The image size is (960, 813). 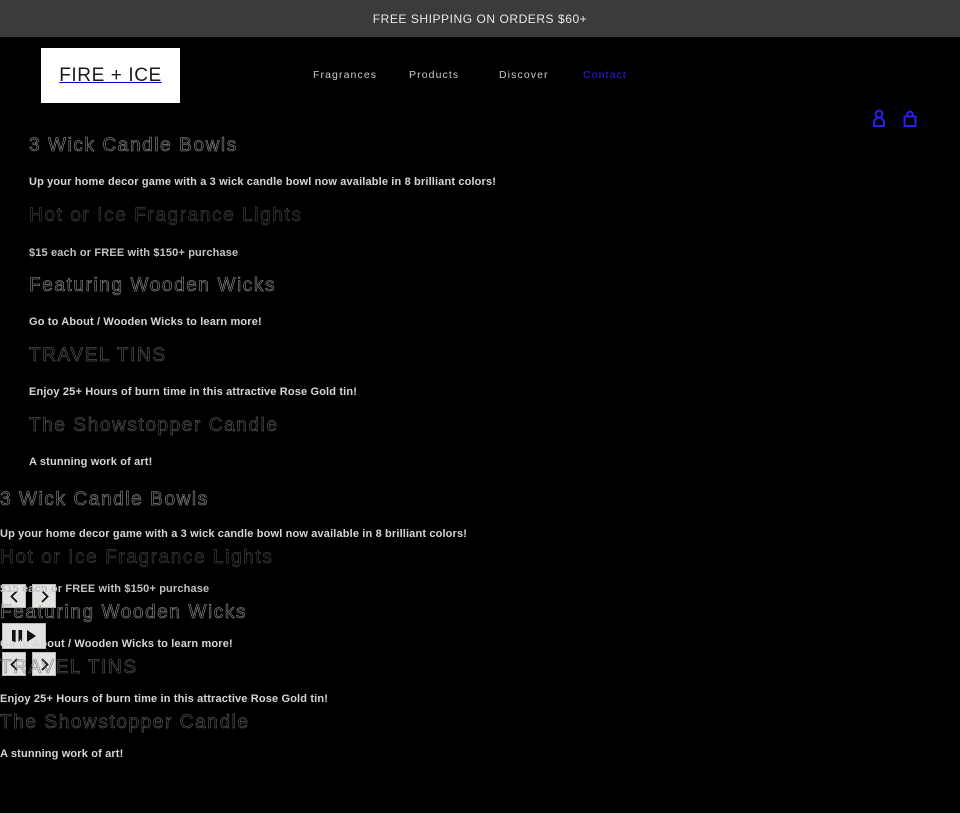 What do you see at coordinates (133, 146) in the screenshot?
I see `slide-heading-1: 3 Wick Candle Bowls` at bounding box center [133, 146].